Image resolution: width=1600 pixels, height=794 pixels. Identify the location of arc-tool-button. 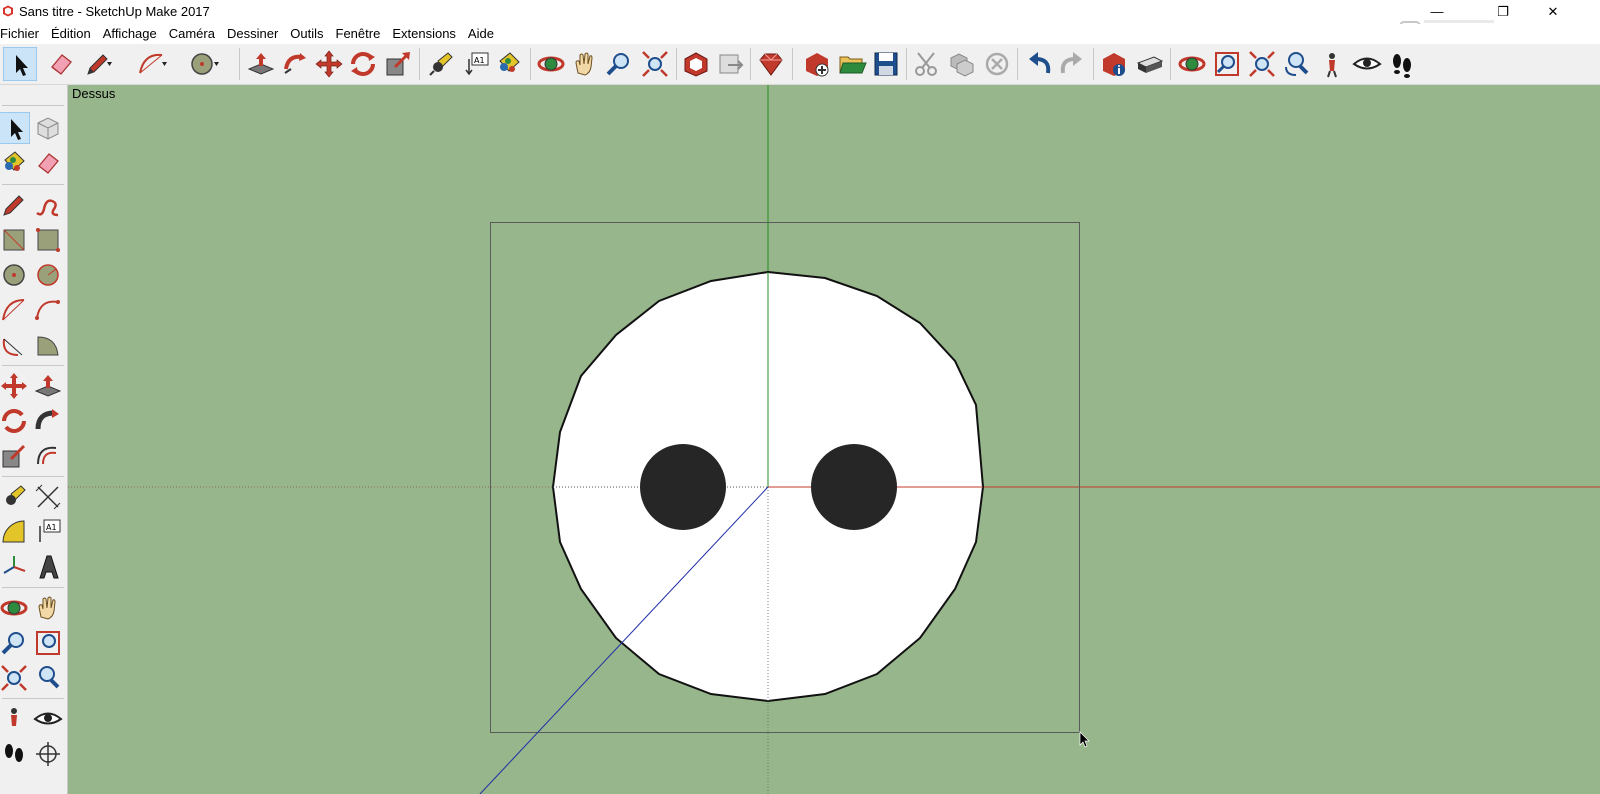
(151, 64).